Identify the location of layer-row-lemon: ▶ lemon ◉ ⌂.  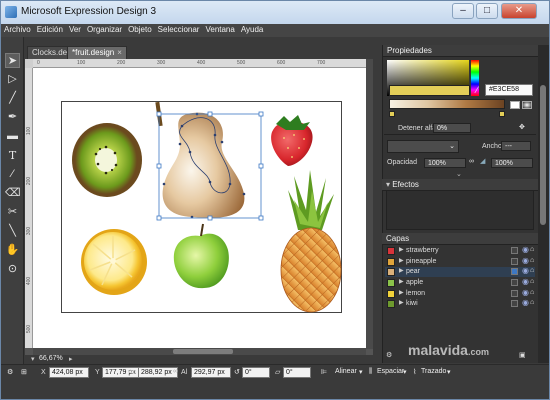
(460, 293).